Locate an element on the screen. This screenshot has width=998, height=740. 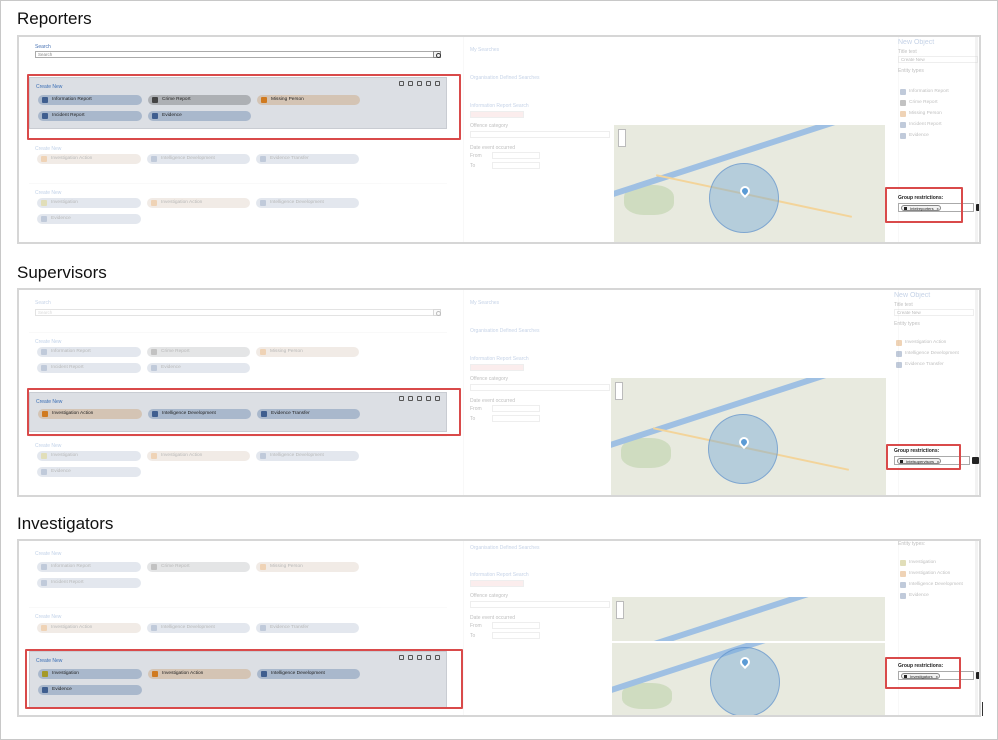
entity-types-label: Entity types is located at coordinates (907, 324).